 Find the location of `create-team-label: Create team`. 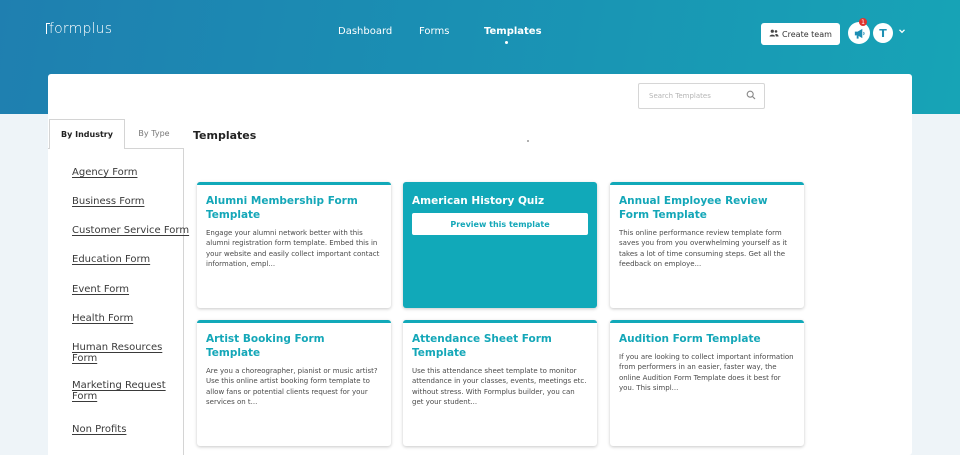

create-team-label: Create team is located at coordinates (807, 34).